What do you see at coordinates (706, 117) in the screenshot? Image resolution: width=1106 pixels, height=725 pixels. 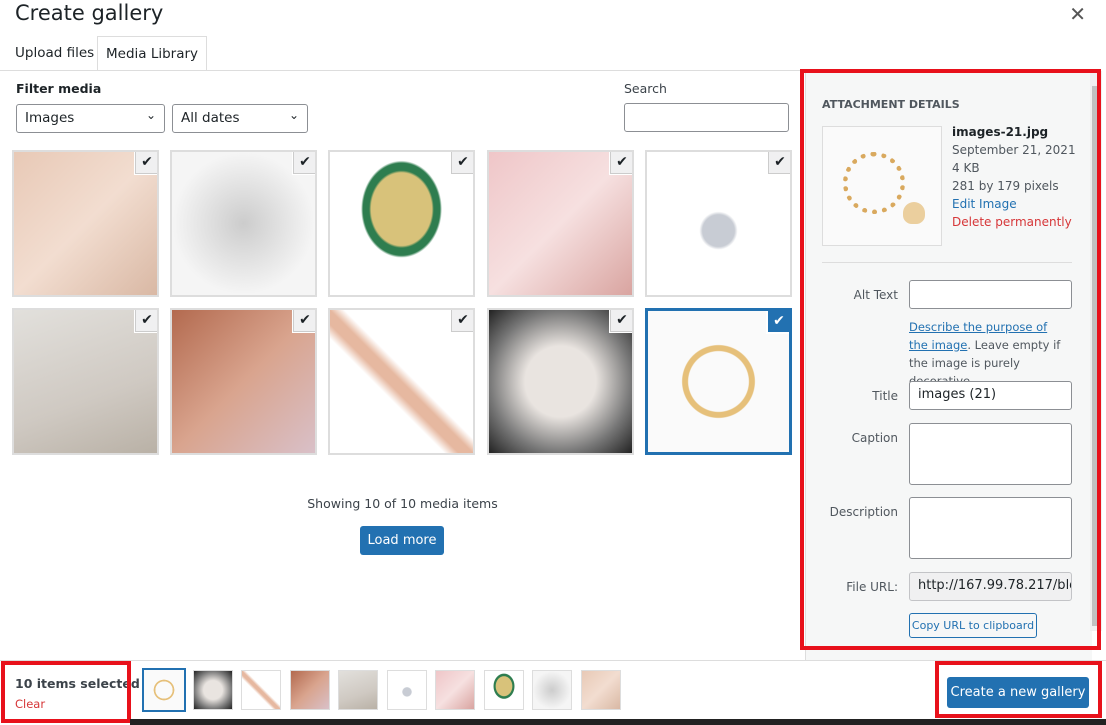 I see `search-input` at bounding box center [706, 117].